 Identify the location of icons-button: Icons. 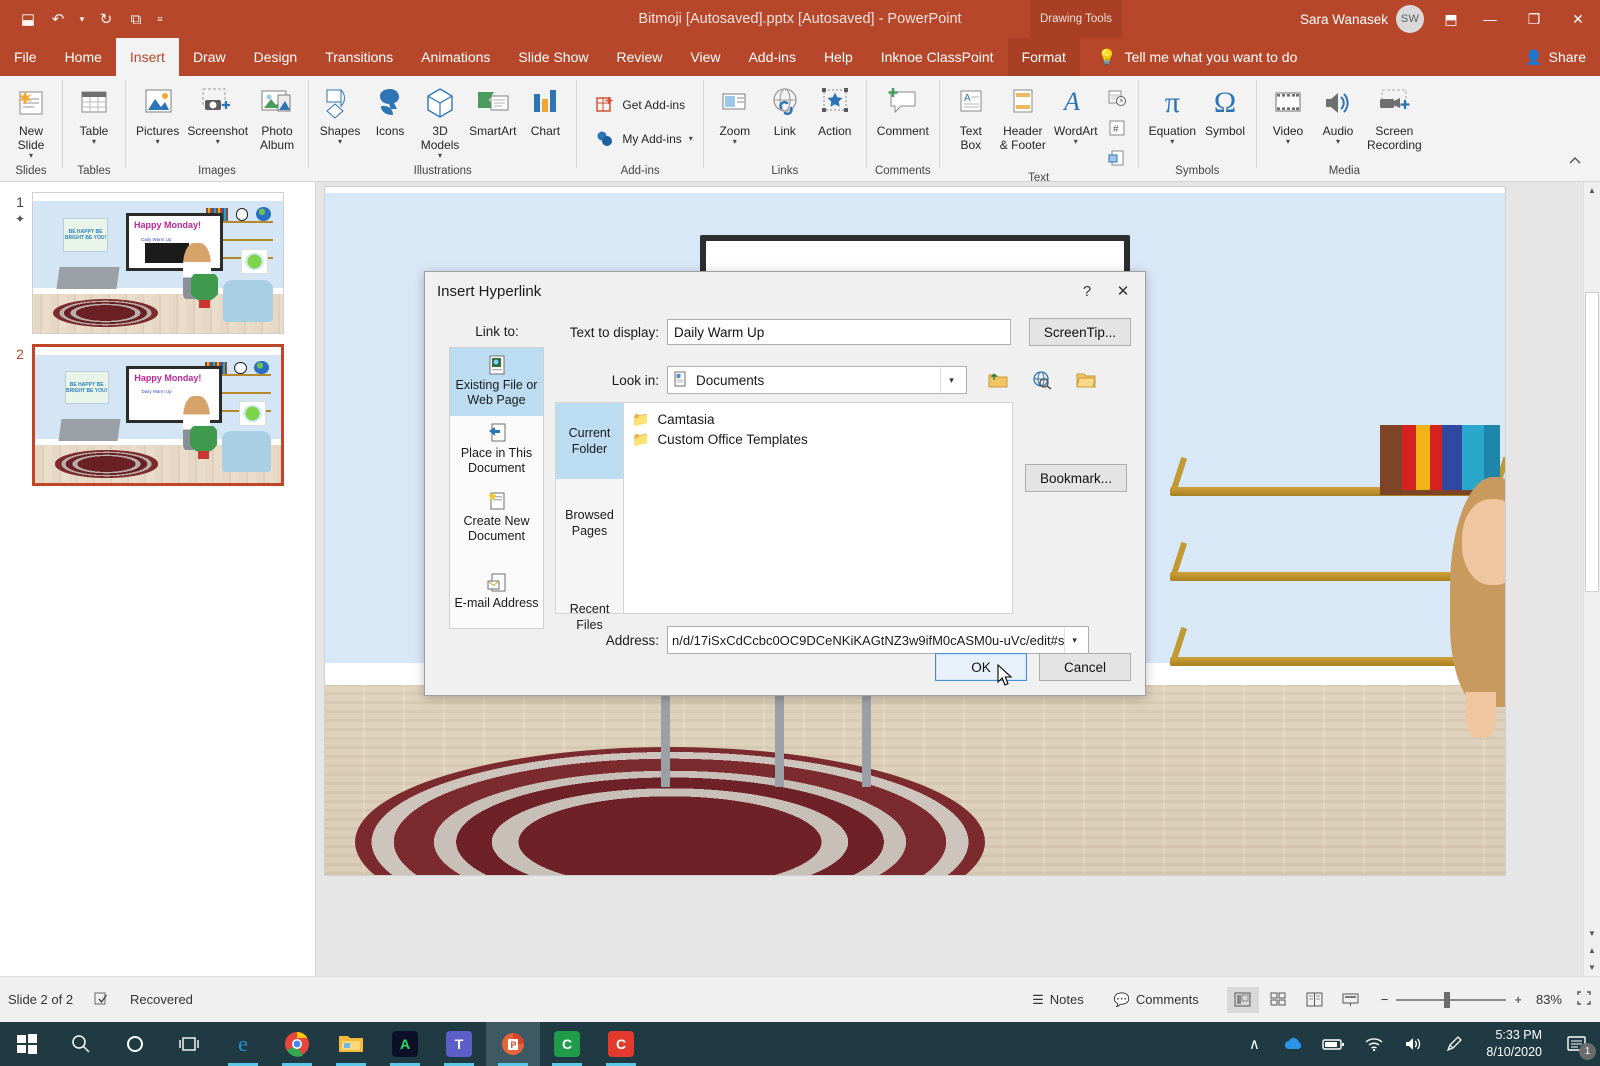
(390, 110).